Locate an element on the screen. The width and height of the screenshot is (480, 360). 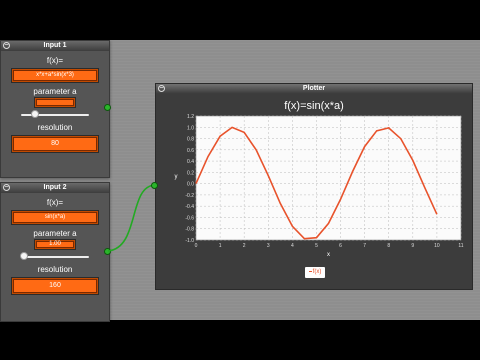
y-tick-label: -0.4 is located at coordinates (189, 207).